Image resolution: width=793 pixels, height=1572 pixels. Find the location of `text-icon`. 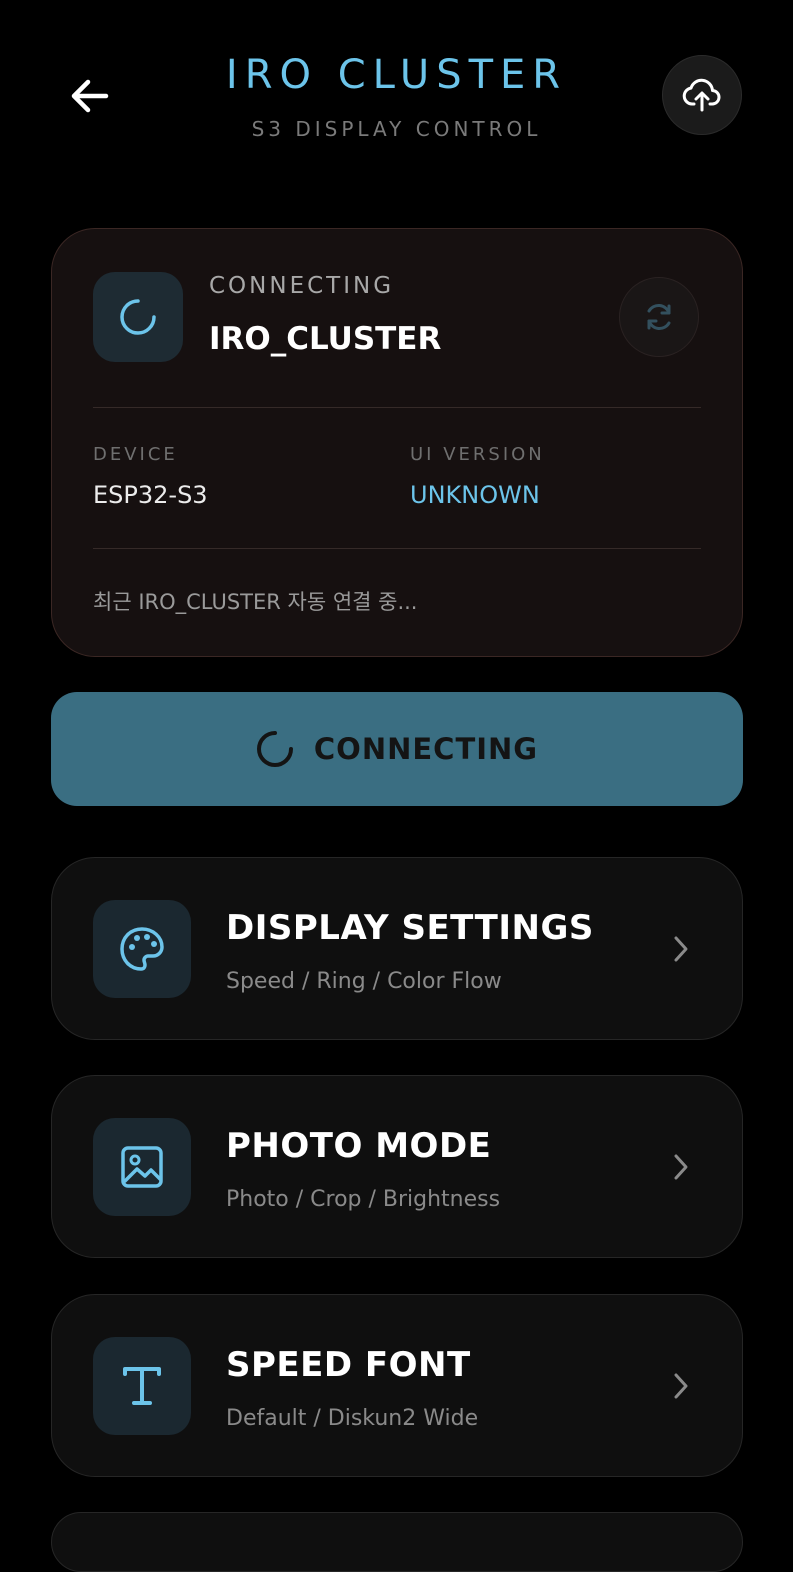

text-icon is located at coordinates (142, 1386).